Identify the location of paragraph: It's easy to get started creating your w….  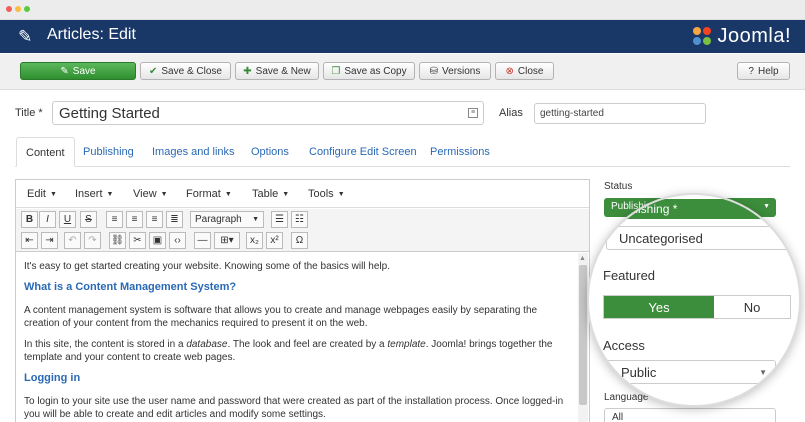
(207, 266).